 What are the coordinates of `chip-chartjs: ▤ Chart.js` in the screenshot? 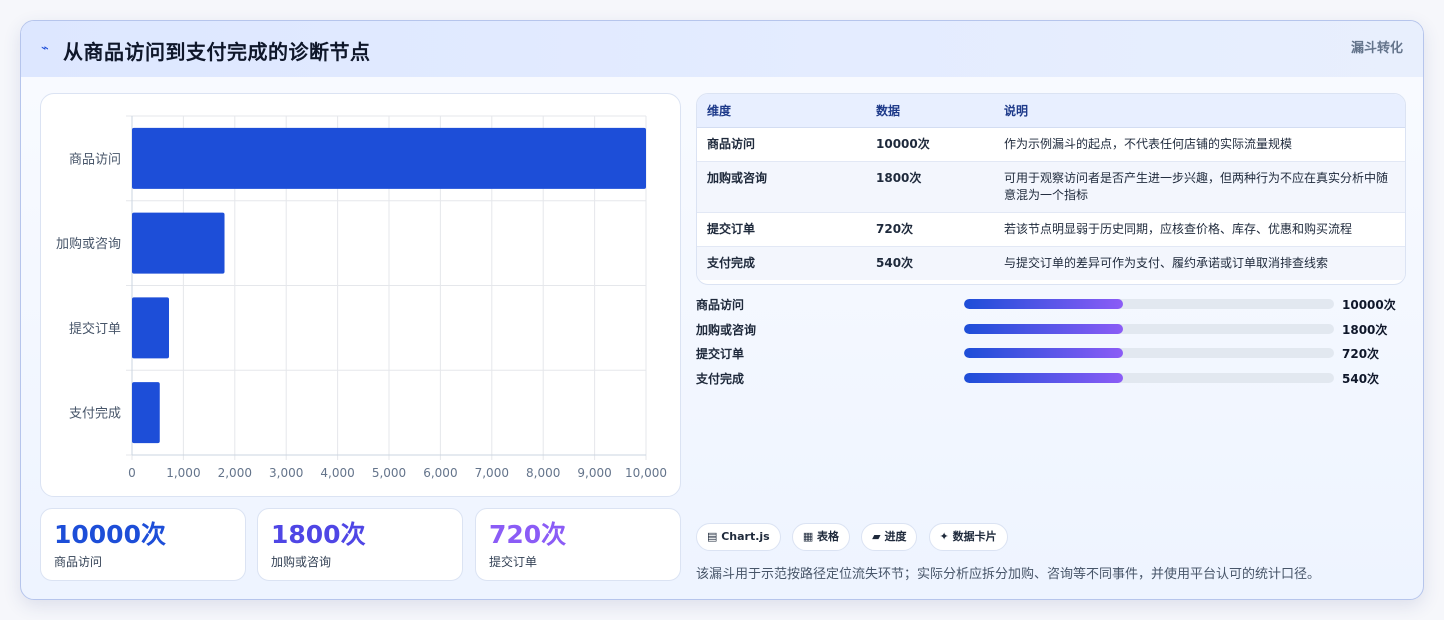 It's located at (738, 537).